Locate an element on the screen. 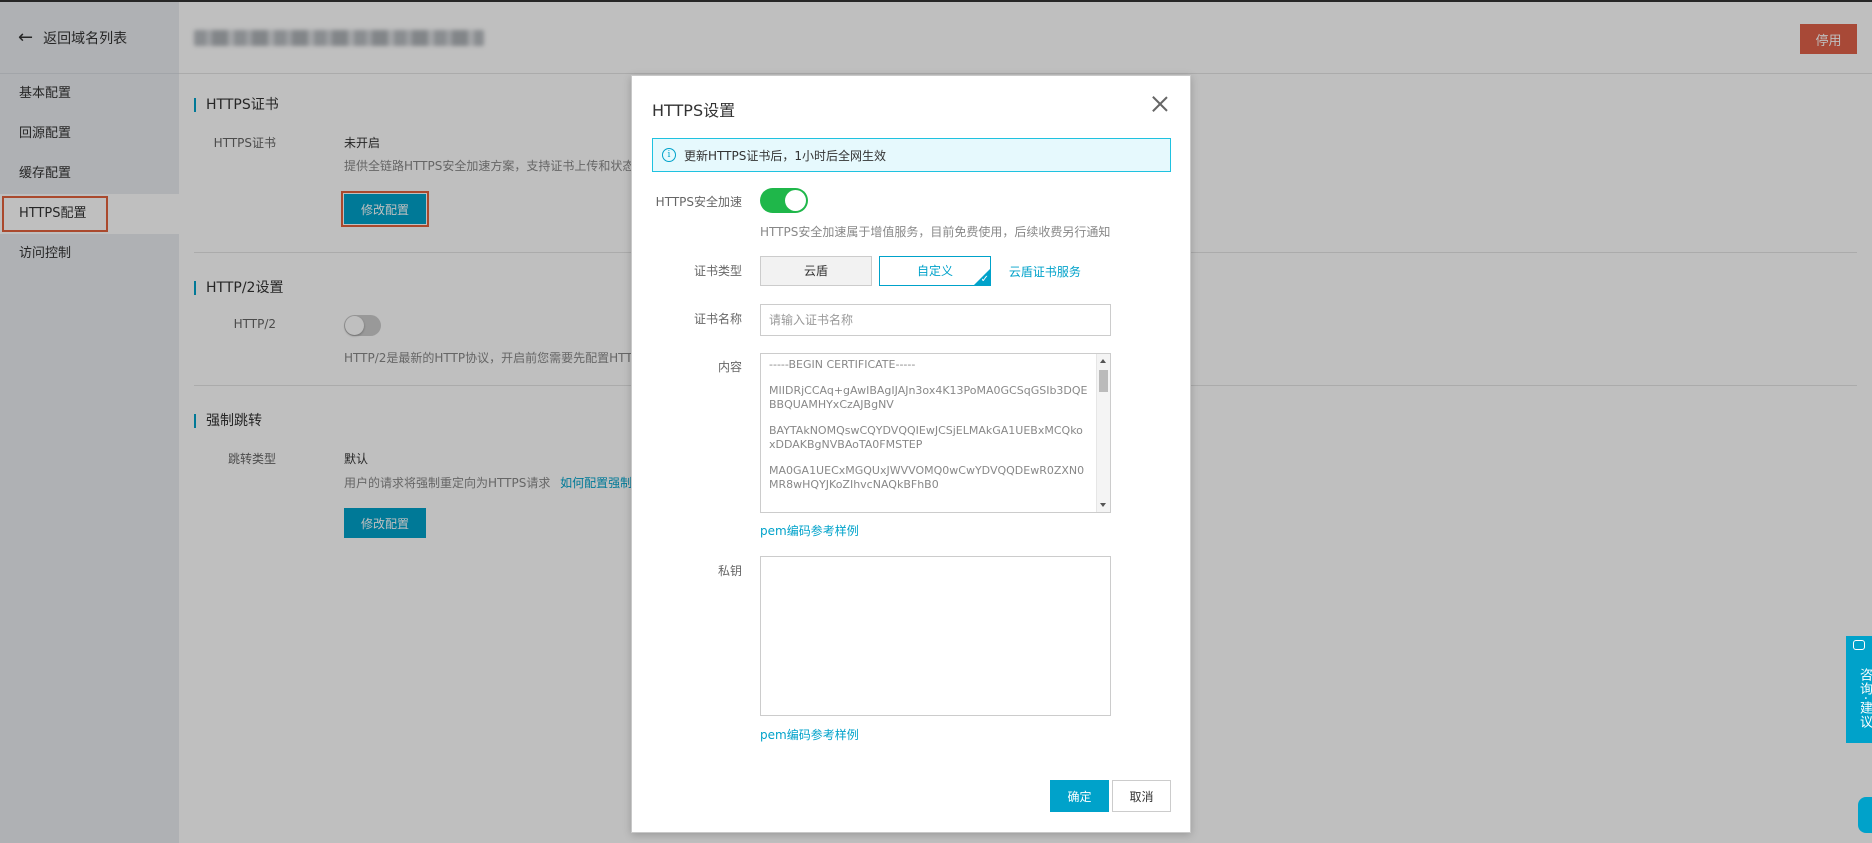 This screenshot has width=1872, height=843. confirm-button: 确定 is located at coordinates (1079, 796).